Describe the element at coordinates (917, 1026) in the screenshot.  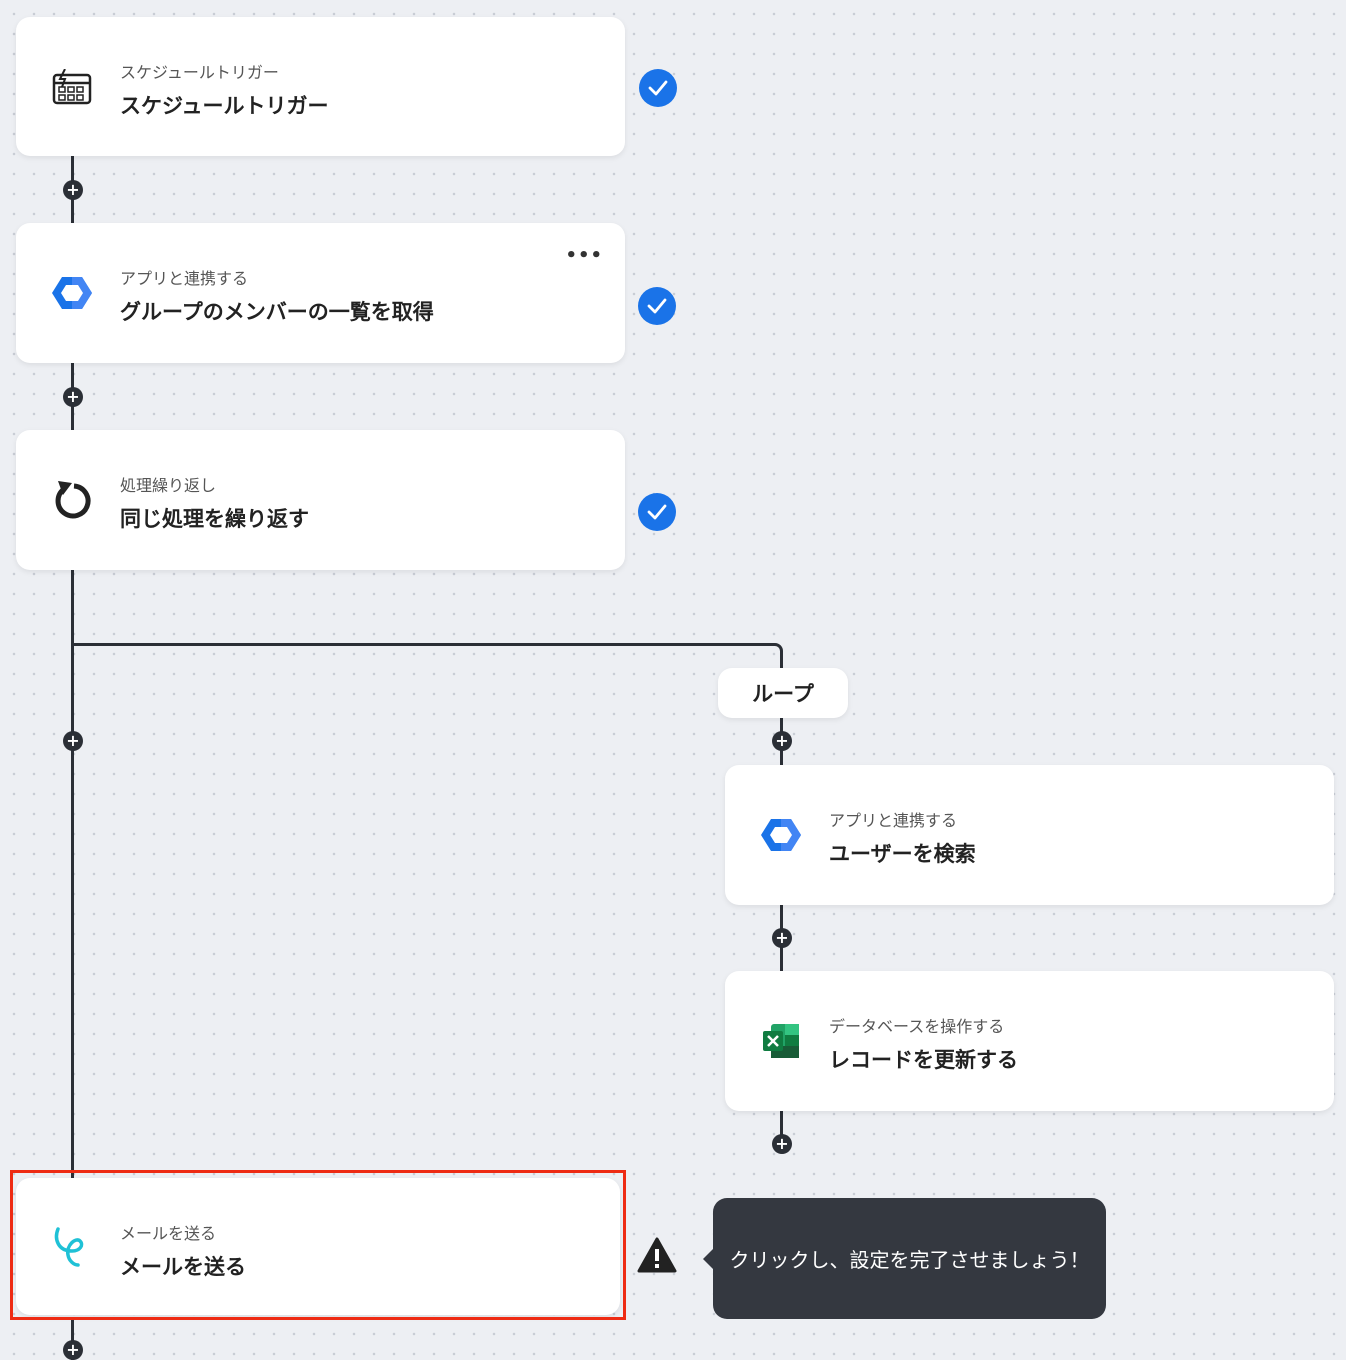
I see `step-subtitle: データベースを操作する` at that location.